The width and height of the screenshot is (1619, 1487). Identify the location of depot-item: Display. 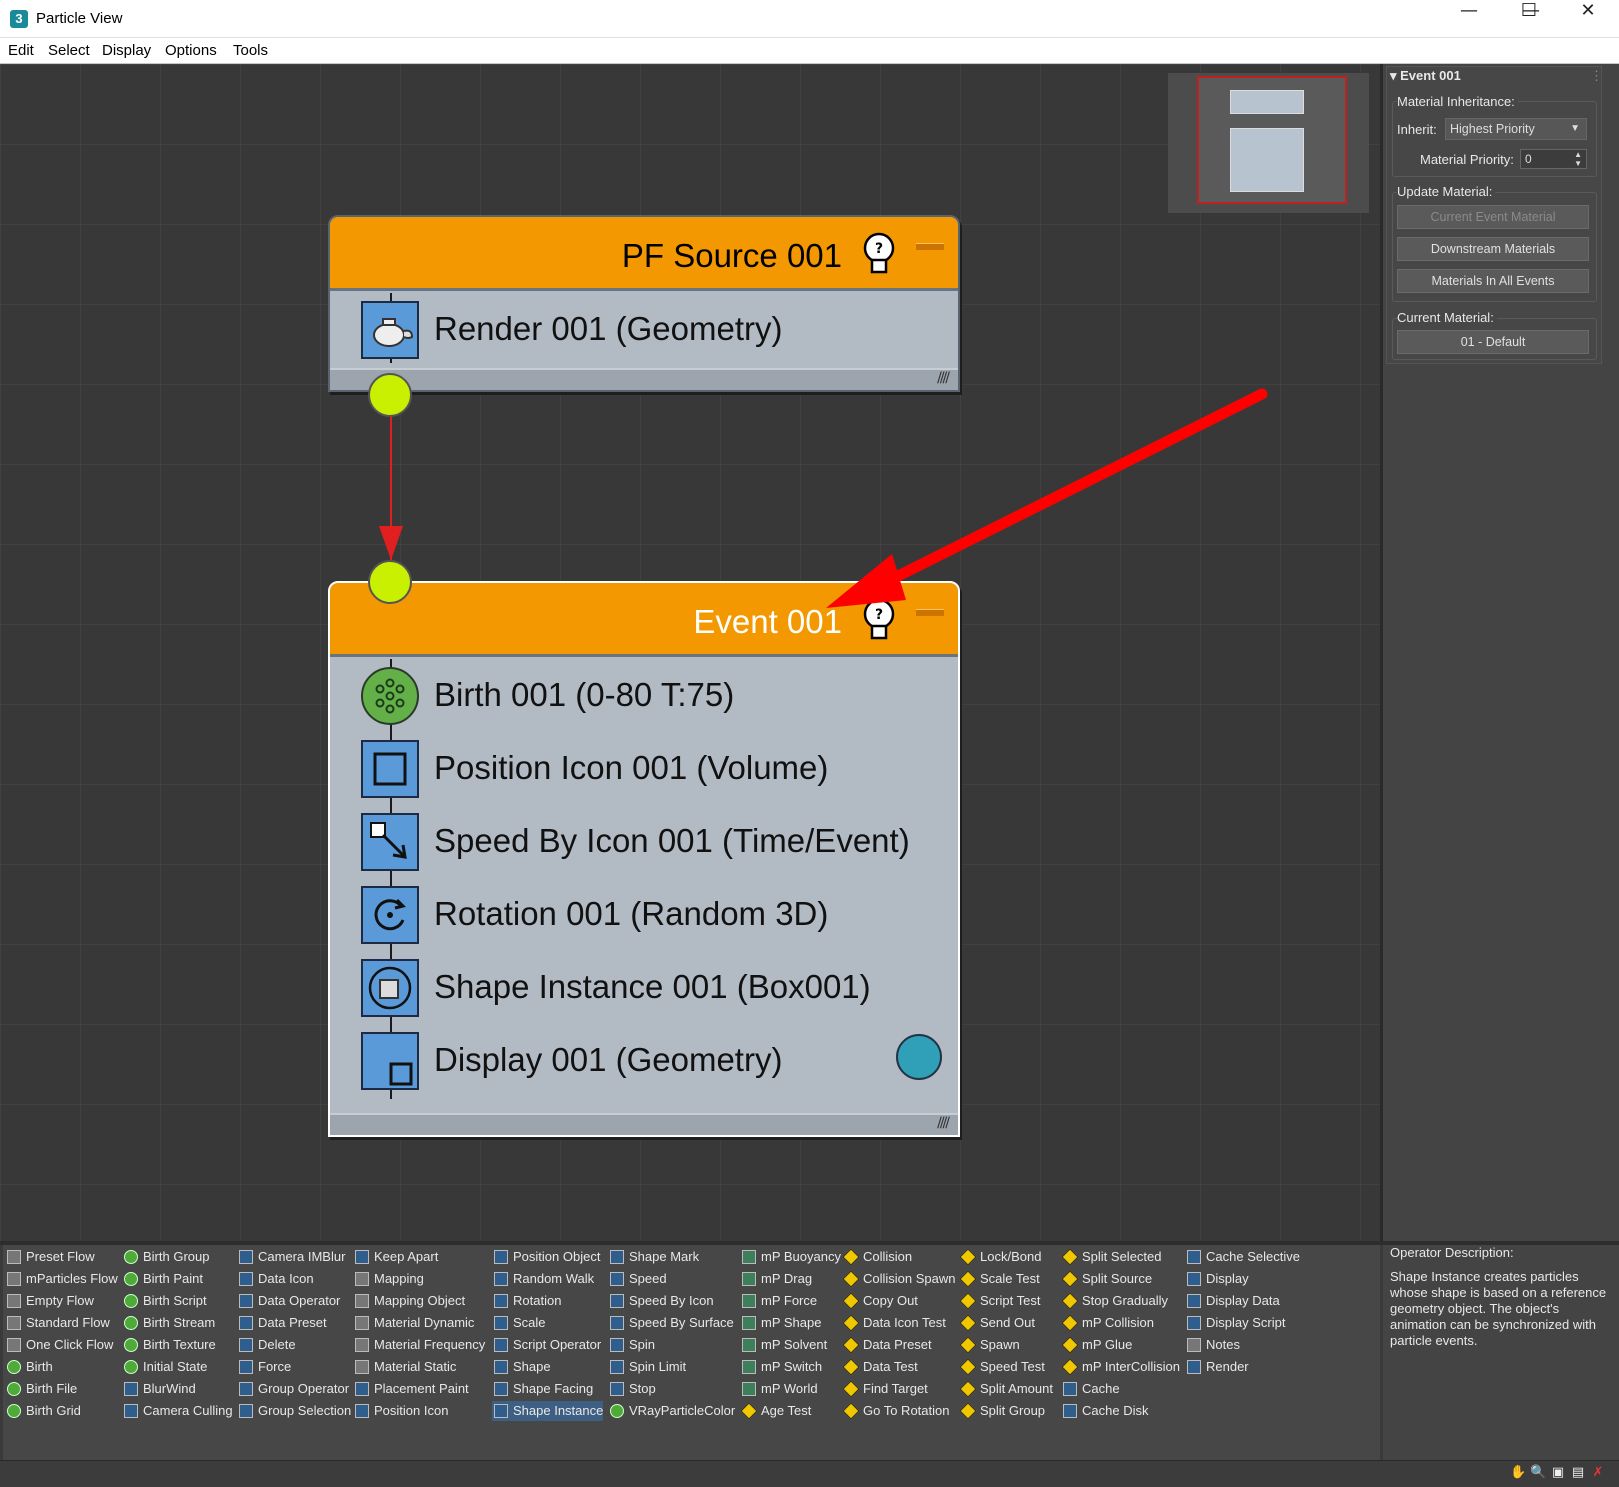
(1217, 1279).